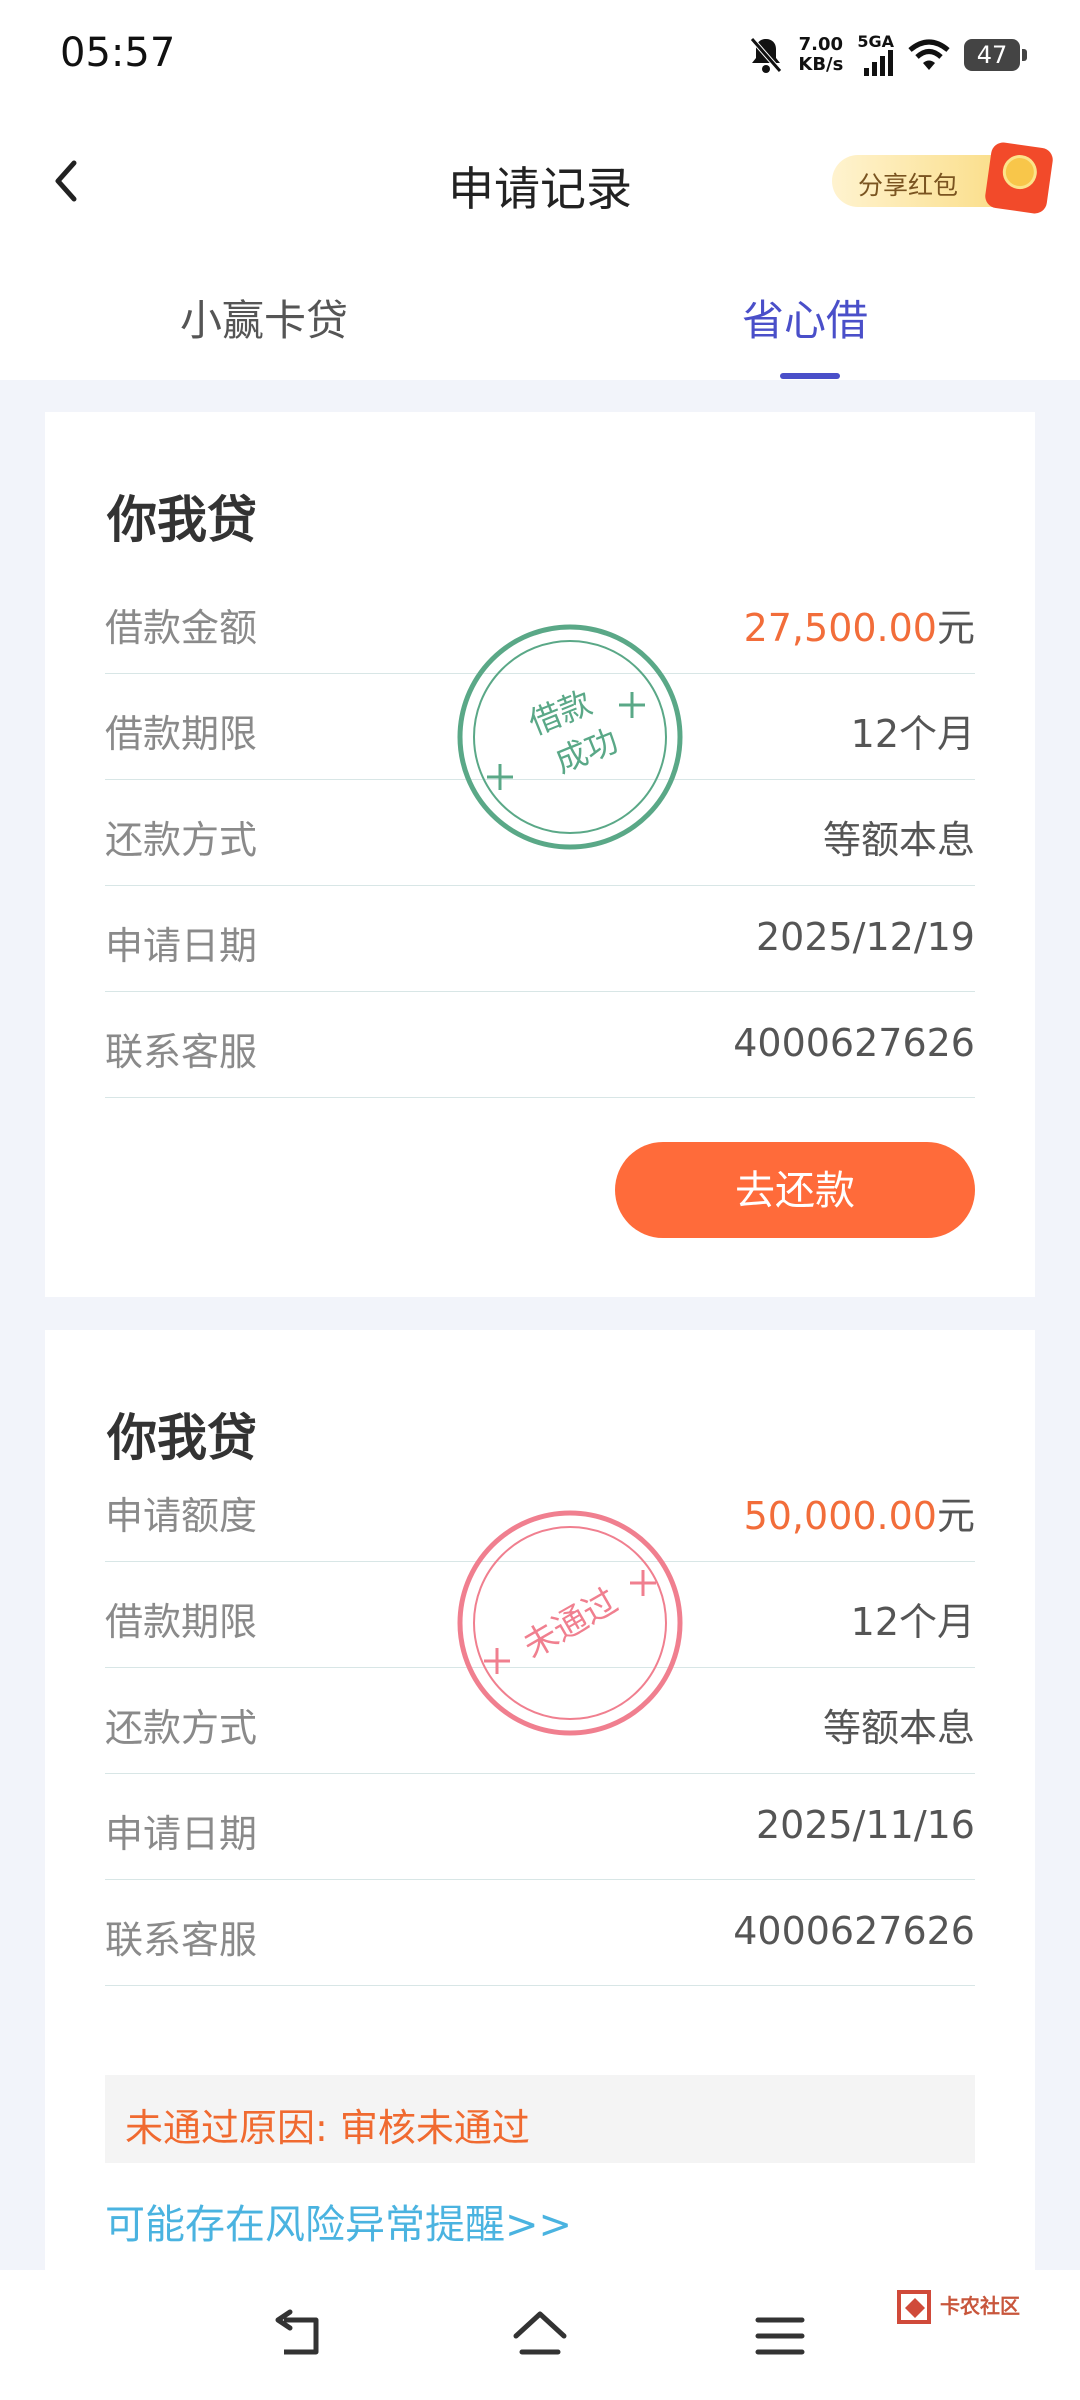 The height and width of the screenshot is (2400, 1080). What do you see at coordinates (540, 1826) in the screenshot?
I see `info-row-apply-date: 申请日期 2025/11/16` at bounding box center [540, 1826].